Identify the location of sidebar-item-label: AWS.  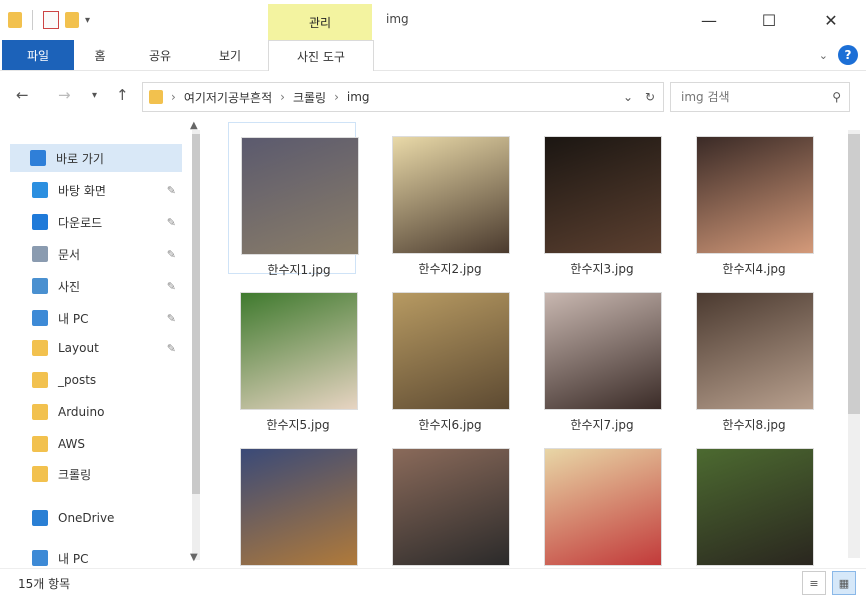
(72, 444).